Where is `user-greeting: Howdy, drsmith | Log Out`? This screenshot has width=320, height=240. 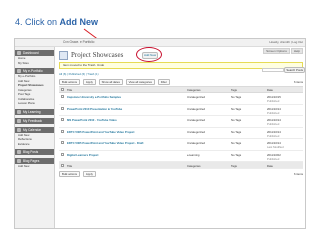 user-greeting: Howdy, drsmith | Log Out is located at coordinates (286, 42).